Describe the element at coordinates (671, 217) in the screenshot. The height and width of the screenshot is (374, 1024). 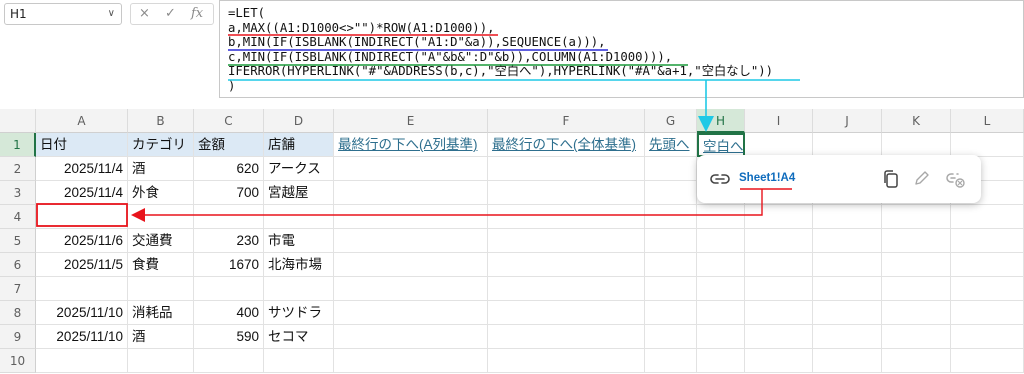
I see `cell-g4` at that location.